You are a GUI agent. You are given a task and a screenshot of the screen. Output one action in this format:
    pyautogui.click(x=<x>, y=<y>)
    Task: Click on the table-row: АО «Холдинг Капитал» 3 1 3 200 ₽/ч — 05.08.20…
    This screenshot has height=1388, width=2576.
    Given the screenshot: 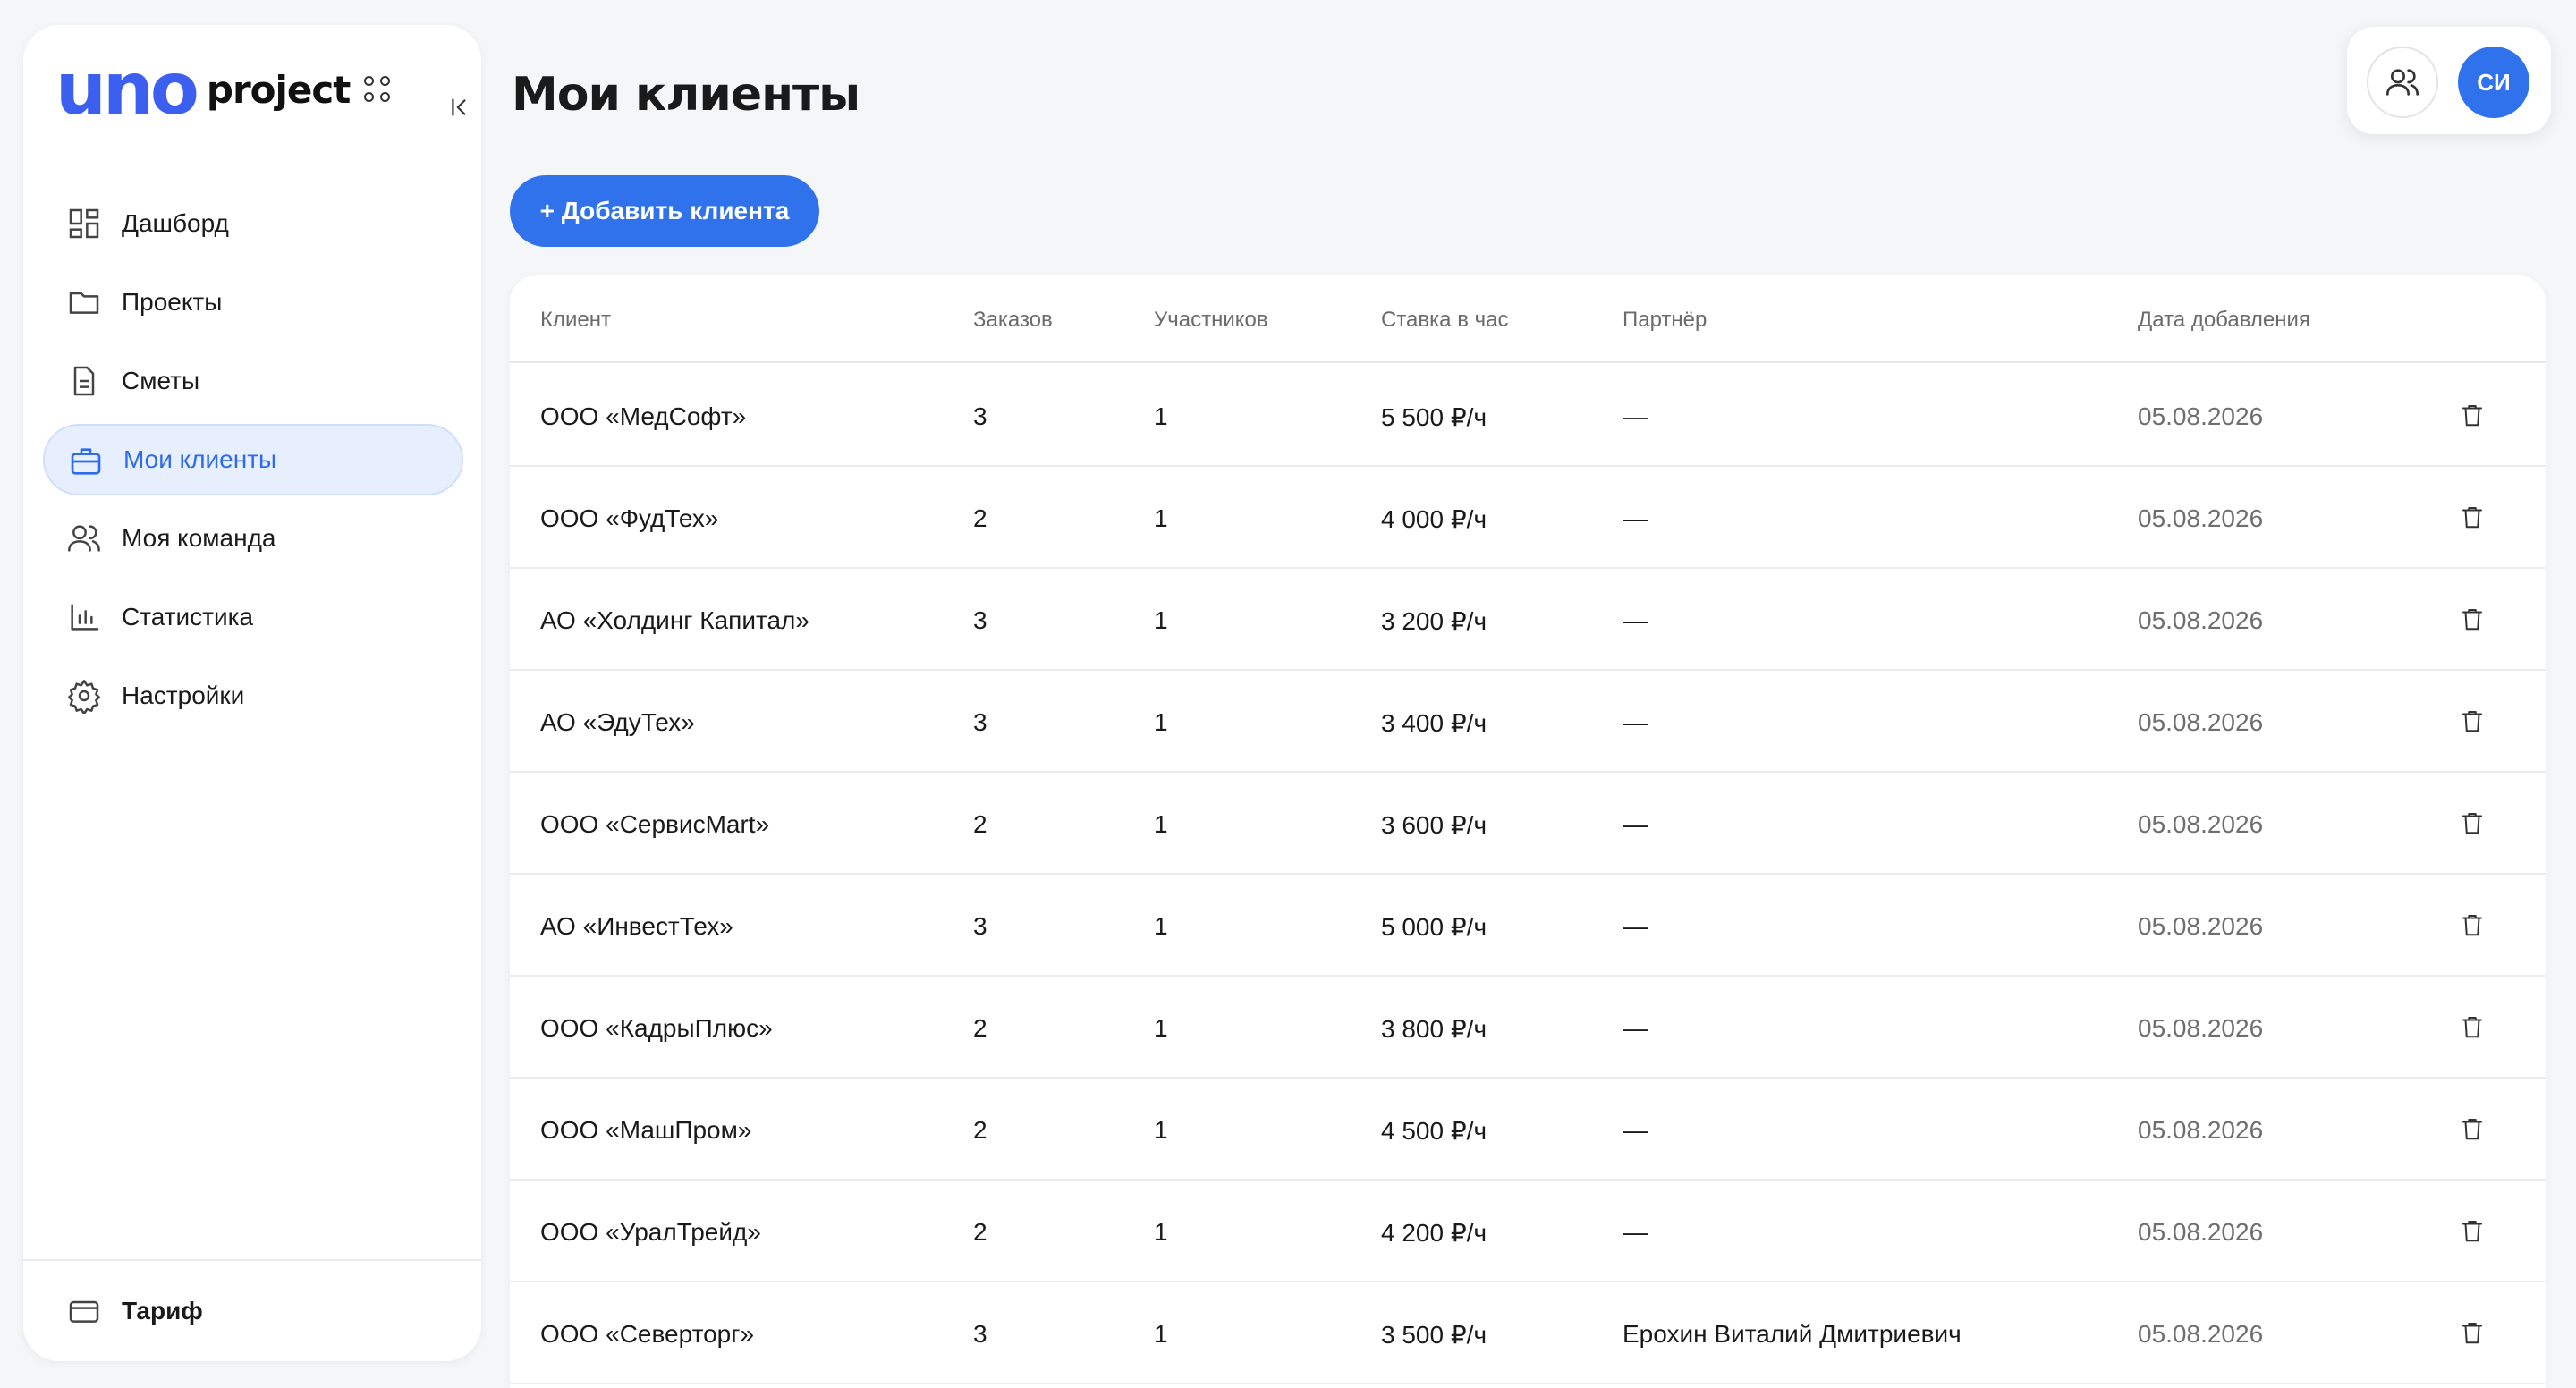 What is the action you would take?
    pyautogui.click(x=1528, y=620)
    